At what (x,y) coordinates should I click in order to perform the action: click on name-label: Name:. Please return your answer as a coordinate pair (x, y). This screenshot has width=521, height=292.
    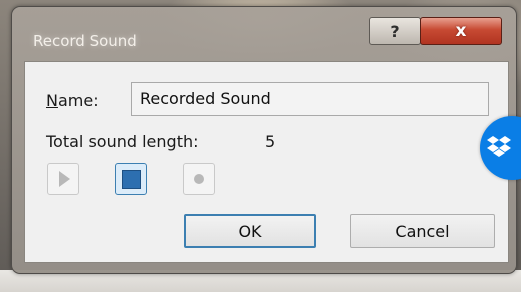
    Looking at the image, I should click on (72, 100).